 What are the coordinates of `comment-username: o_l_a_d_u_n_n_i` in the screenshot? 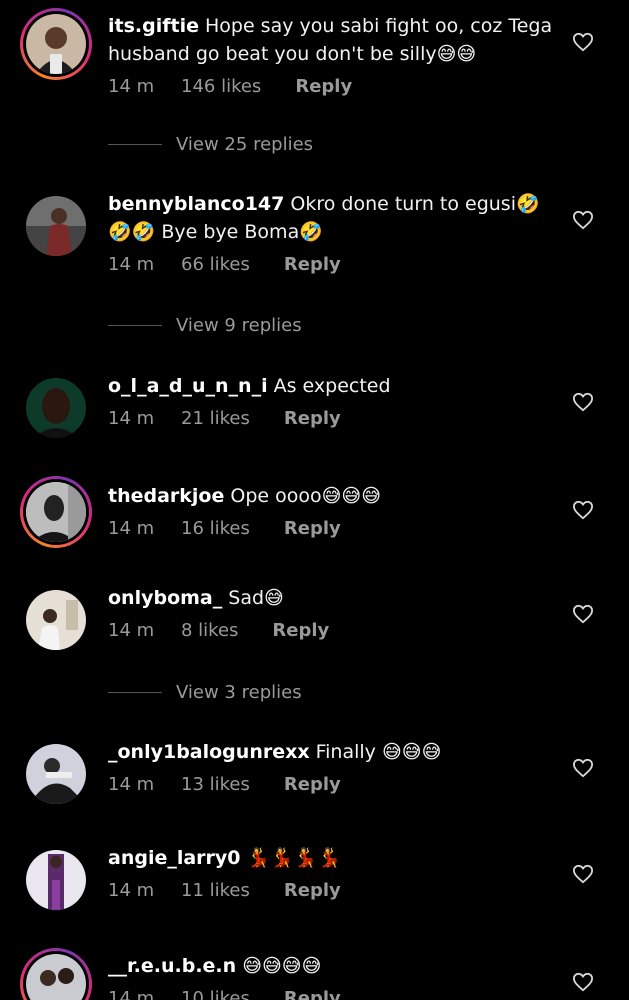 It's located at (188, 386).